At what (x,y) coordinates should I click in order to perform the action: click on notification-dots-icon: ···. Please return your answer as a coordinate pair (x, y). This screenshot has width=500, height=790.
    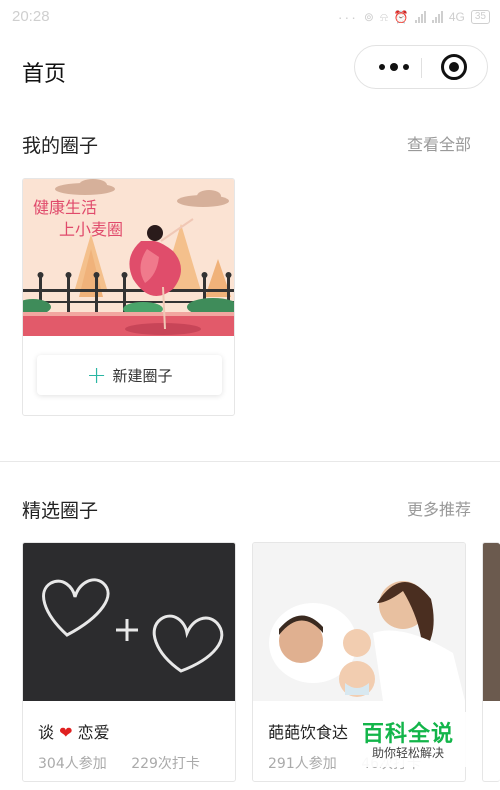
    Looking at the image, I should click on (347, 17).